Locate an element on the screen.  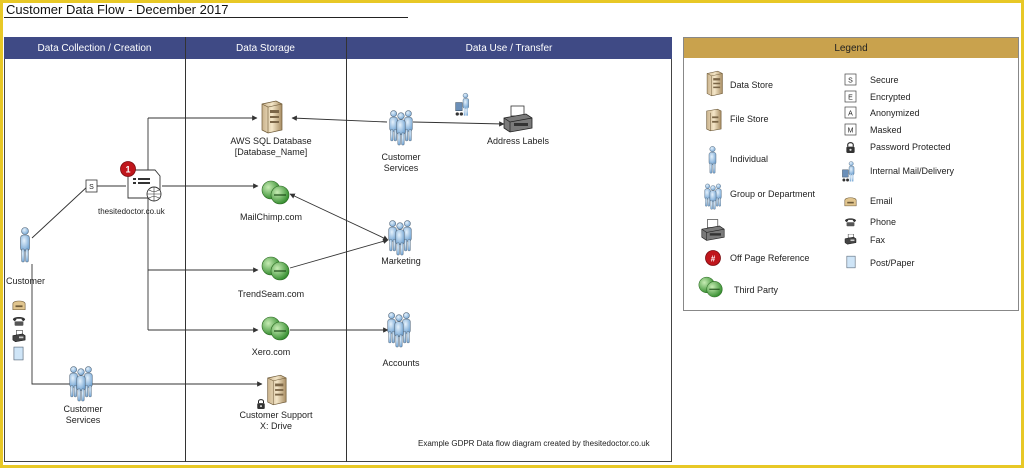
legend-label-anonymized: Anonymized is located at coordinates (895, 113).